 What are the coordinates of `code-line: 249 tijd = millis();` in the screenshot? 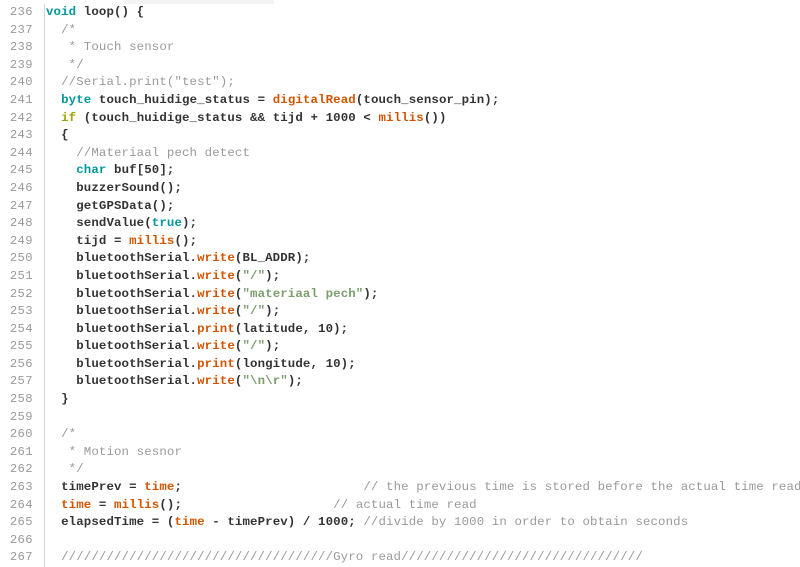 It's located at (400, 242).